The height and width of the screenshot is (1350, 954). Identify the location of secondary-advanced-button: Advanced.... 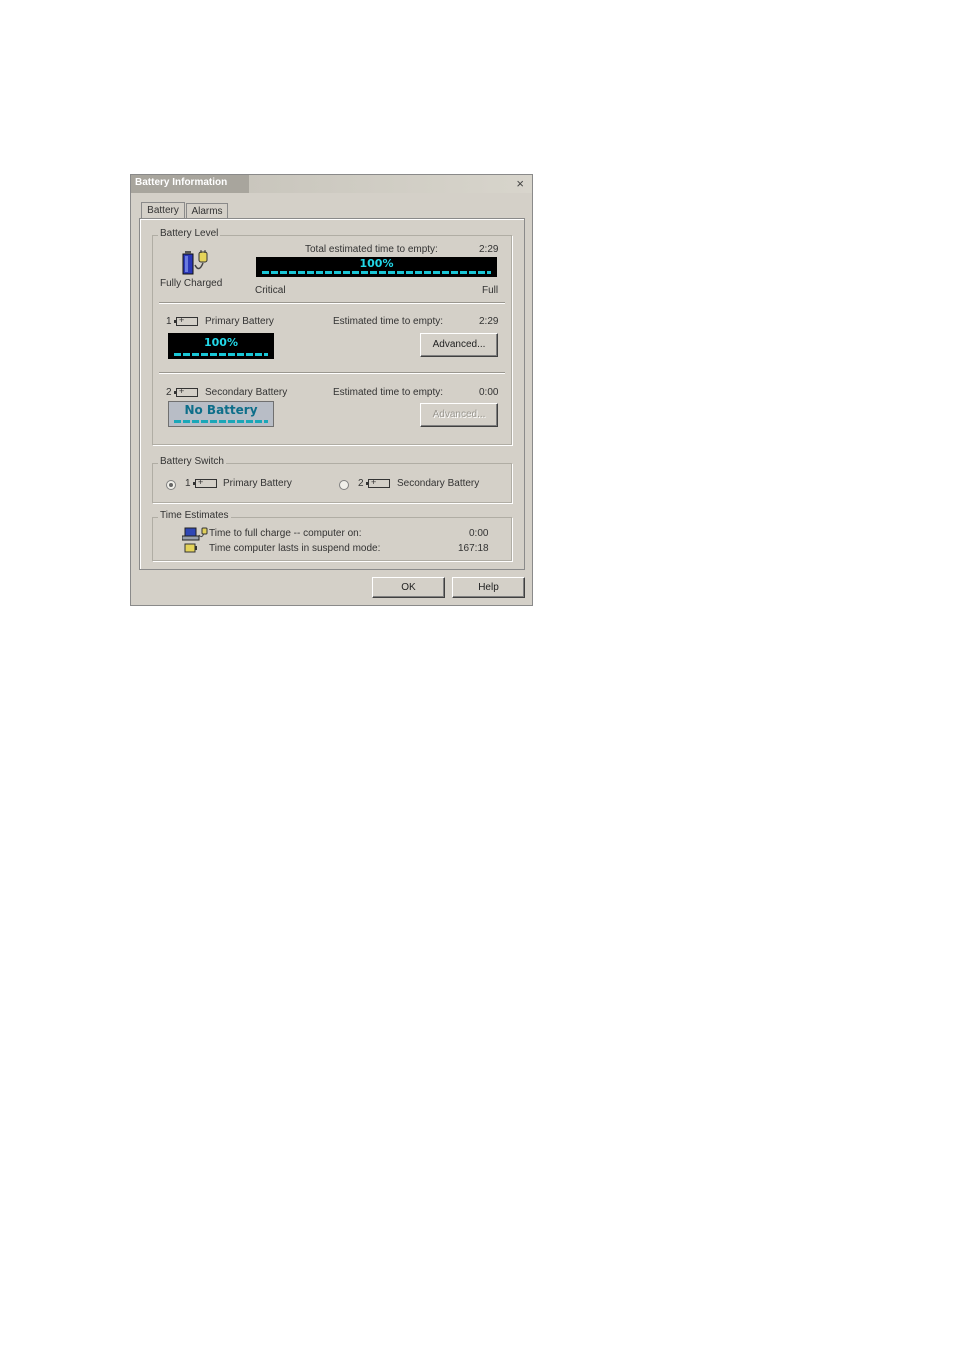
(459, 415).